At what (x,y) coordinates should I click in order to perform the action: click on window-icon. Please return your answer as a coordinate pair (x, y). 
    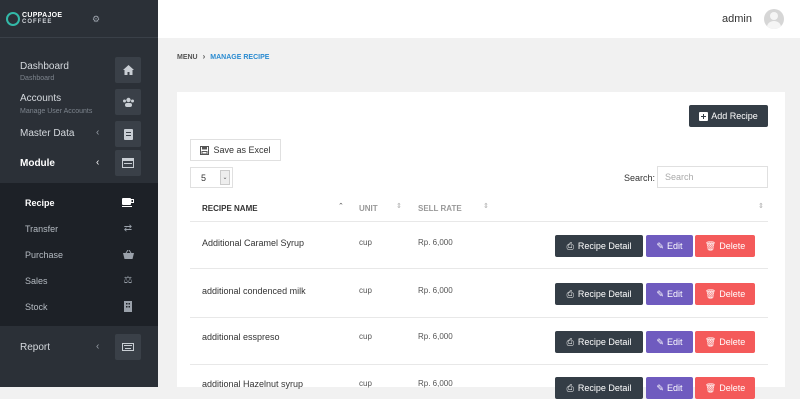
    Looking at the image, I should click on (128, 163).